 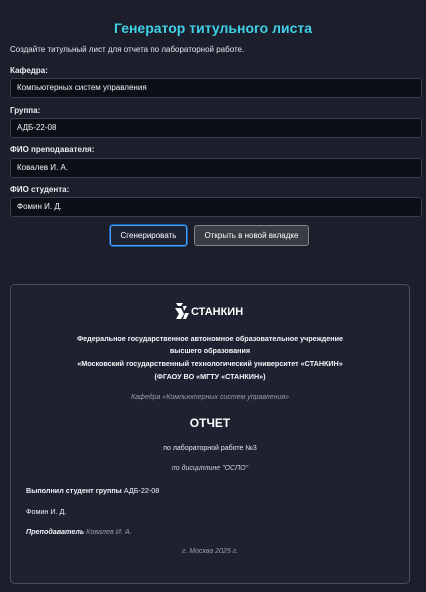 I want to click on department-label: Кафедра:, so click(x=29, y=70).